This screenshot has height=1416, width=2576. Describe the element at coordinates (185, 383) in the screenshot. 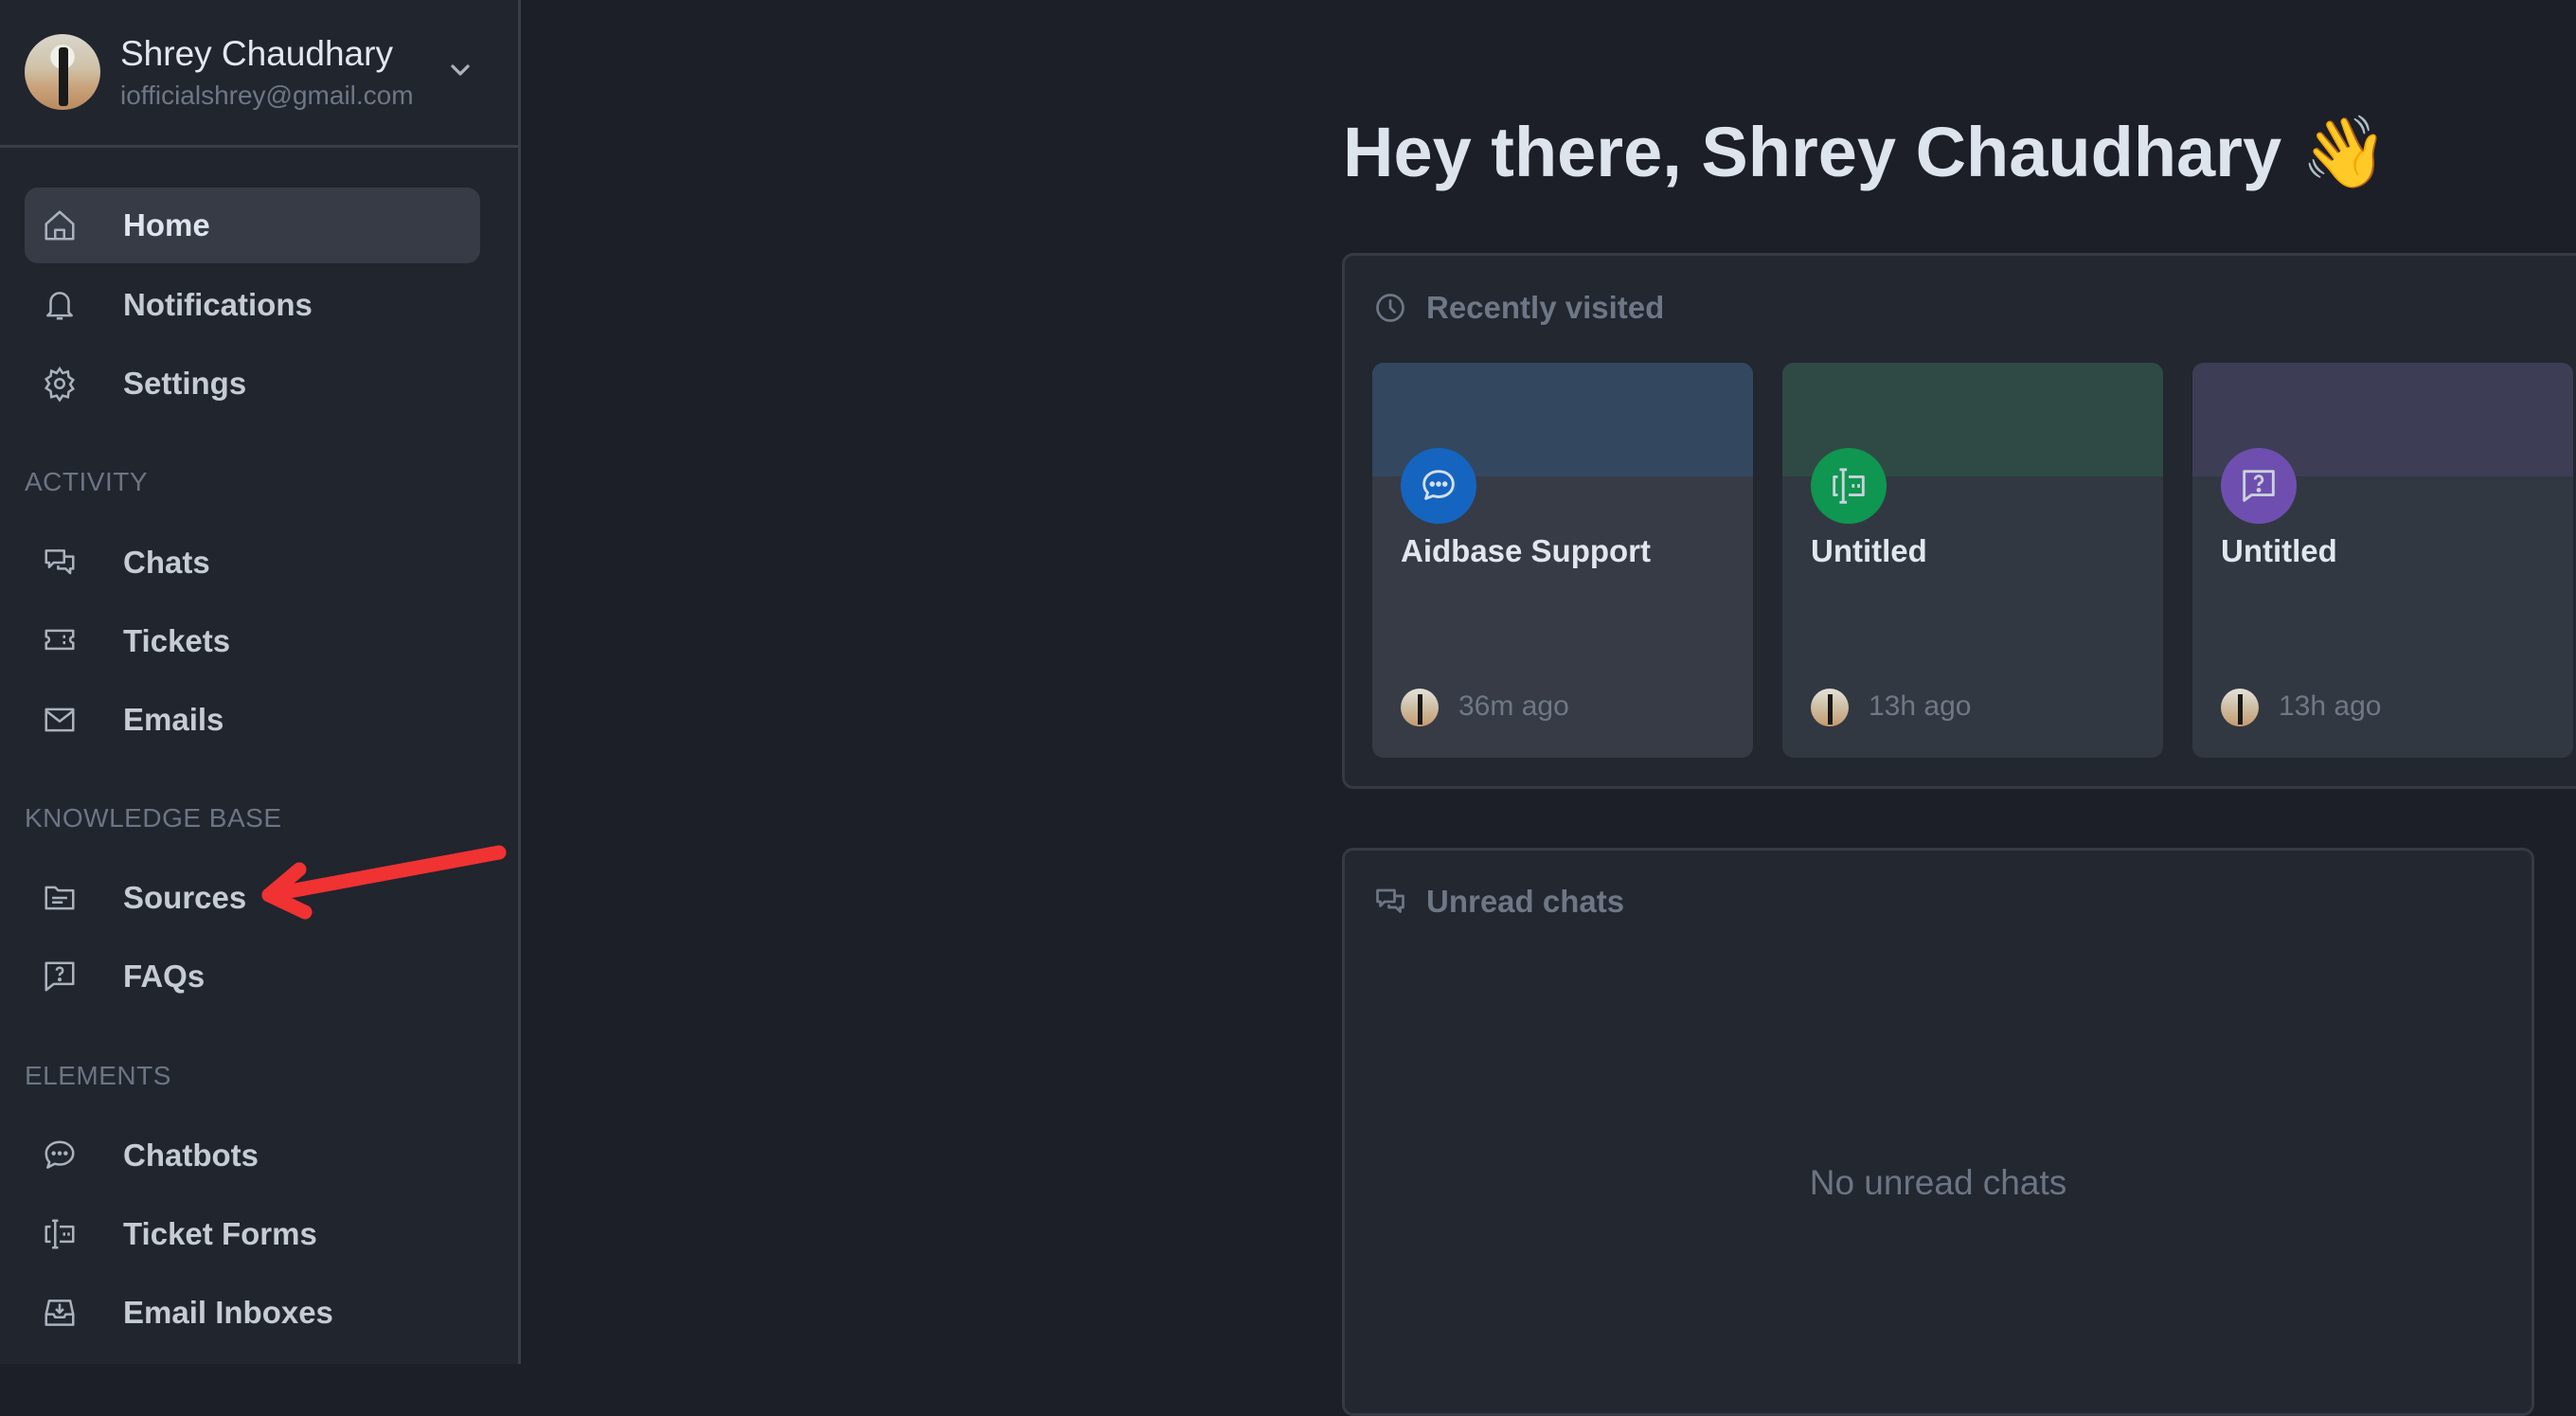

I see `sidebar-item-label: Settings` at that location.